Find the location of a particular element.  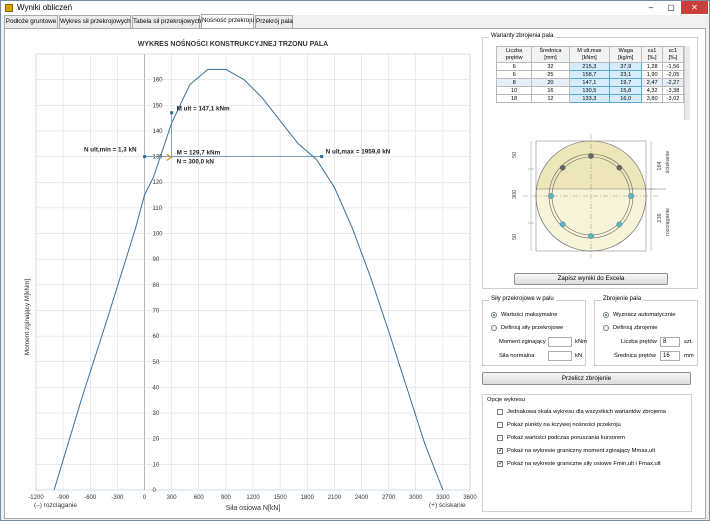

tab-tabela-sil: Tabela sił przekrojowych is located at coordinates (166, 21).